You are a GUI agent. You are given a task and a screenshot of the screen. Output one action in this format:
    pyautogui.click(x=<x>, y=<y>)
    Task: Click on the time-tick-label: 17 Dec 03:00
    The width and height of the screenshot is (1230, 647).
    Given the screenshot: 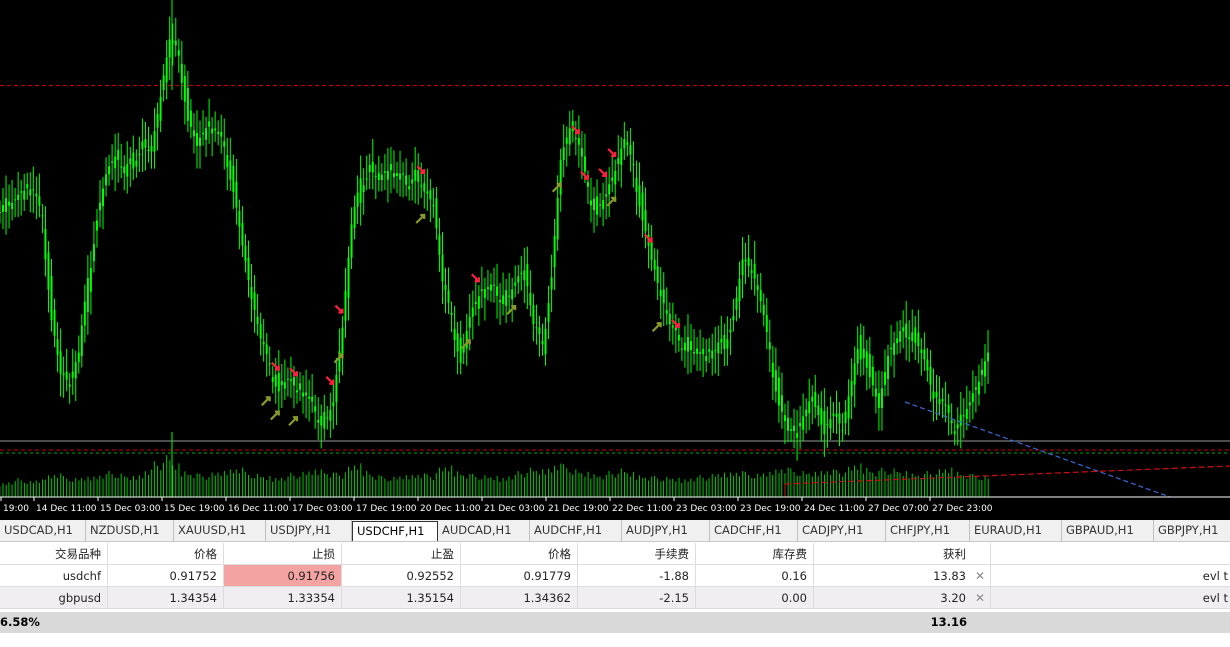 What is the action you would take?
    pyautogui.click(x=322, y=509)
    